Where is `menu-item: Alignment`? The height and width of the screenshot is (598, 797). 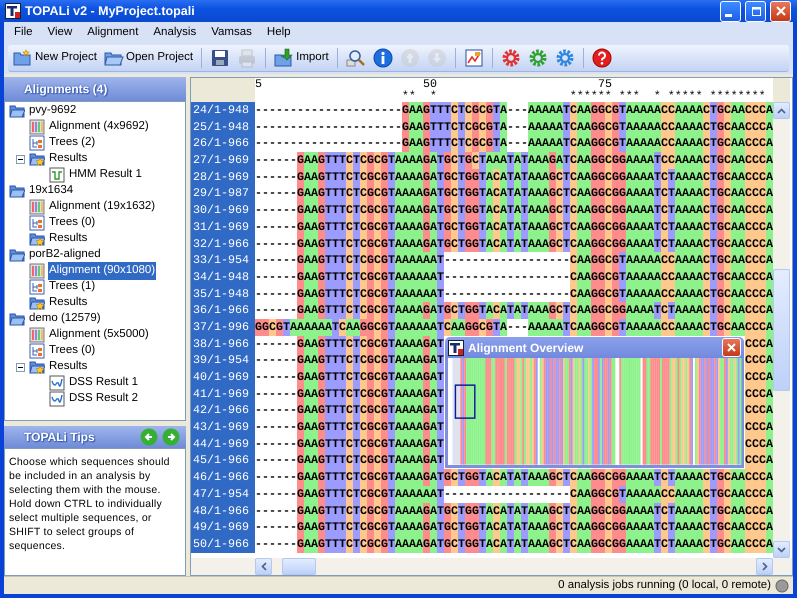
menu-item: Alignment is located at coordinates (113, 33).